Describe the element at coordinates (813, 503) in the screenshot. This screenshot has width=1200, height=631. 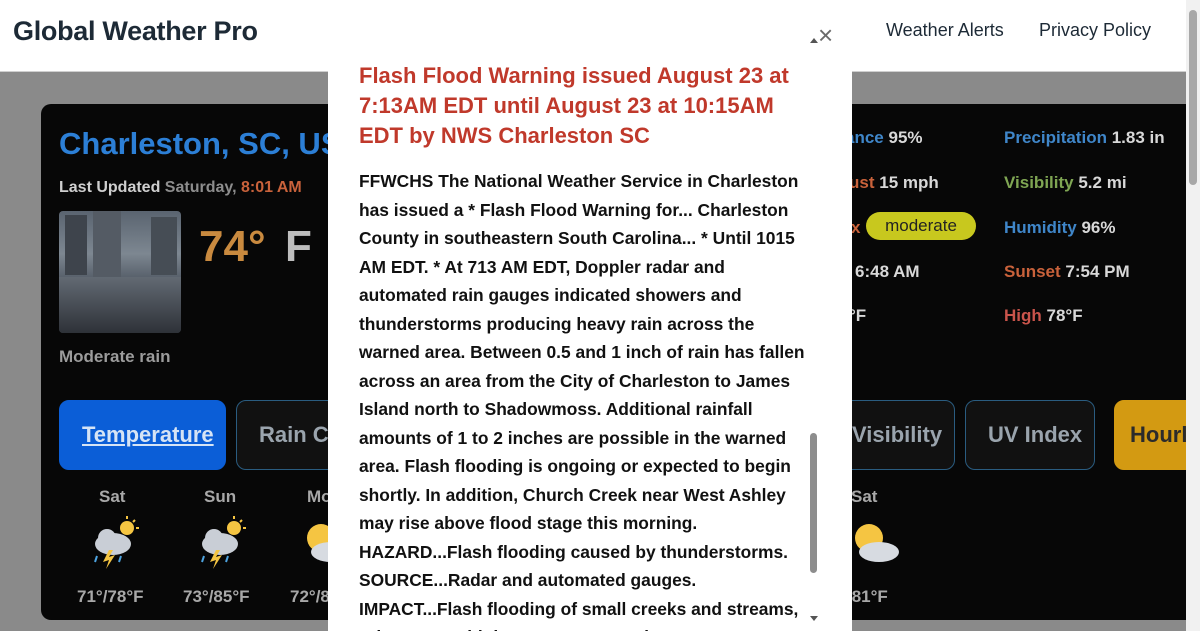
I see `modal-scrollbar-thumb` at that location.